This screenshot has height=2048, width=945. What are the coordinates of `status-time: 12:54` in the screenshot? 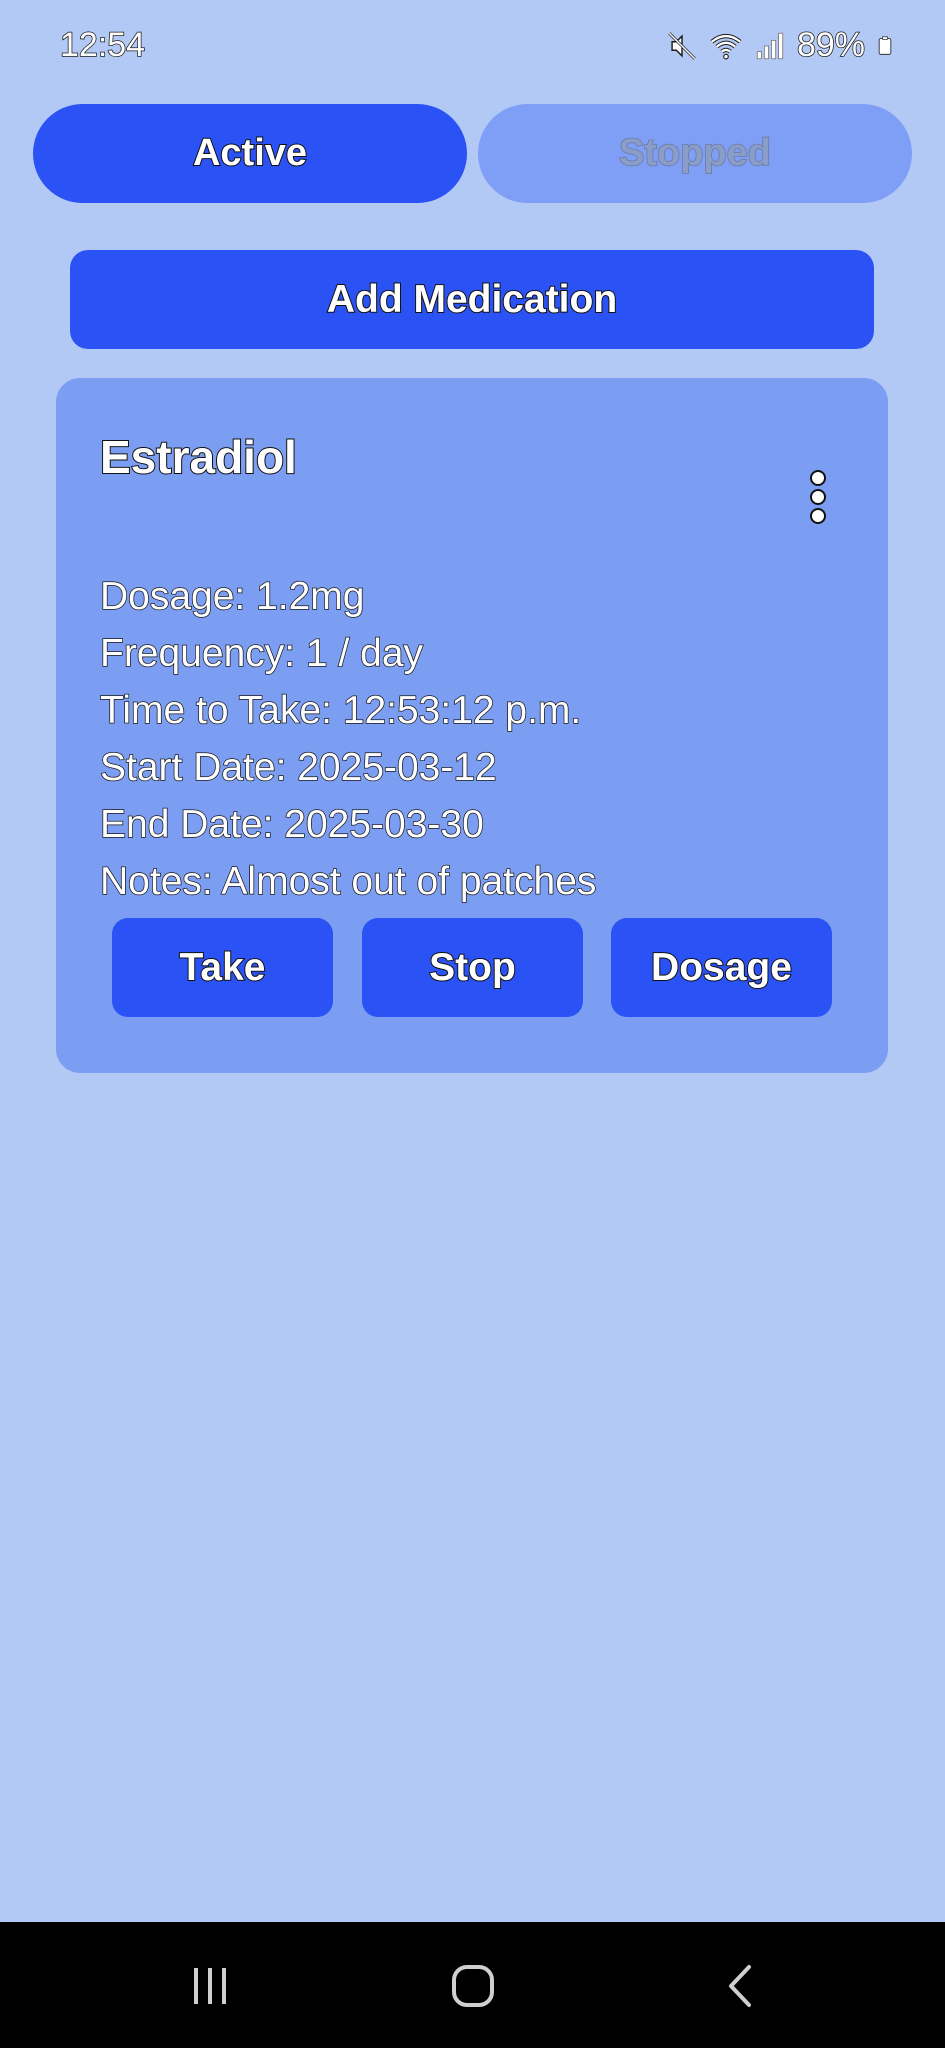 It's located at (102, 45).